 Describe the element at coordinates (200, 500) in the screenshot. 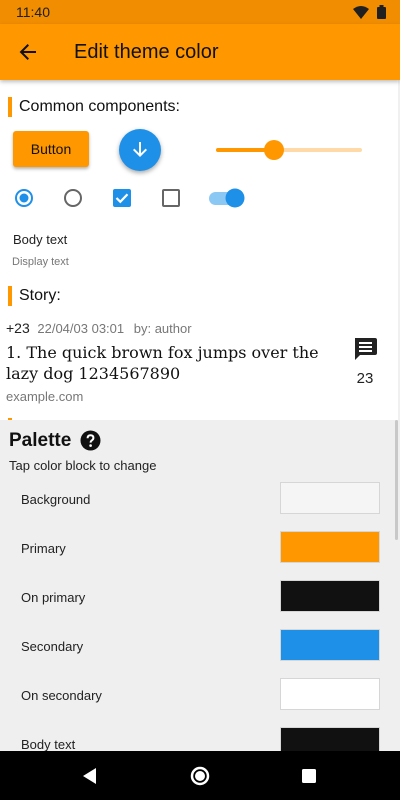

I see `palette-row-background: Background` at that location.